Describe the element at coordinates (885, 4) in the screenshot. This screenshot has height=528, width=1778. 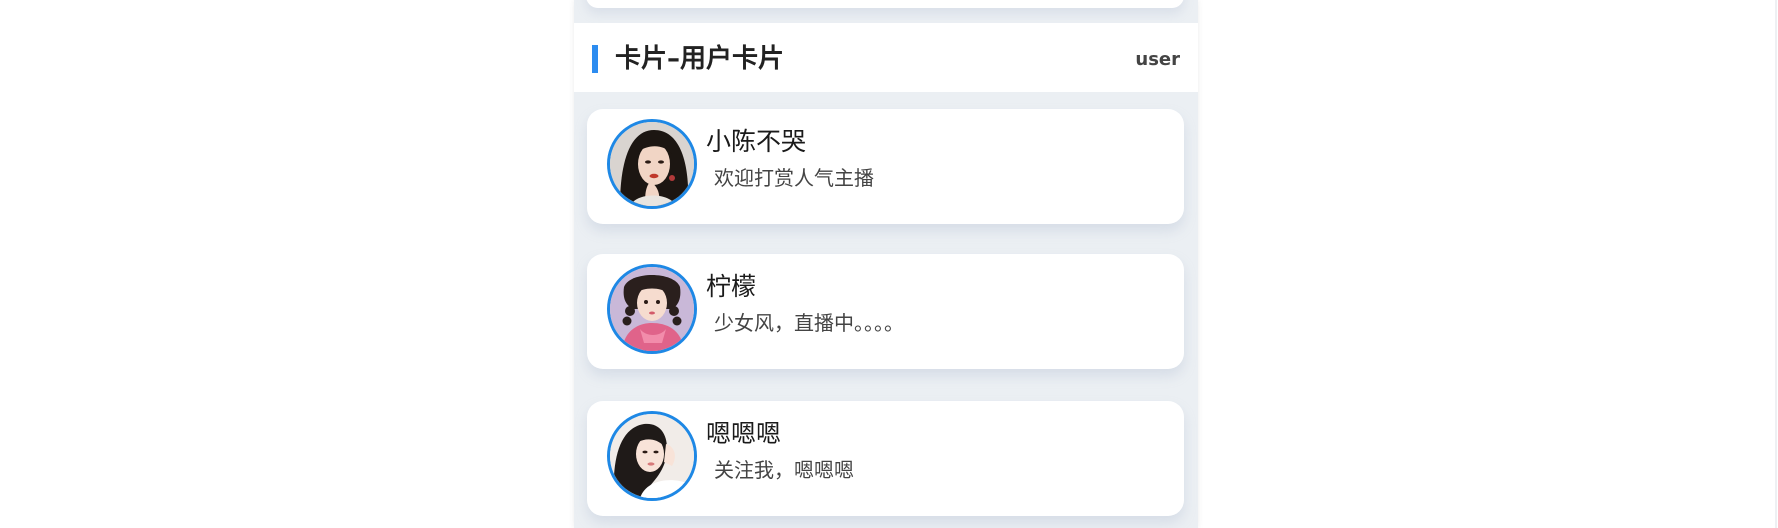
I see `previous-card-fragment` at that location.